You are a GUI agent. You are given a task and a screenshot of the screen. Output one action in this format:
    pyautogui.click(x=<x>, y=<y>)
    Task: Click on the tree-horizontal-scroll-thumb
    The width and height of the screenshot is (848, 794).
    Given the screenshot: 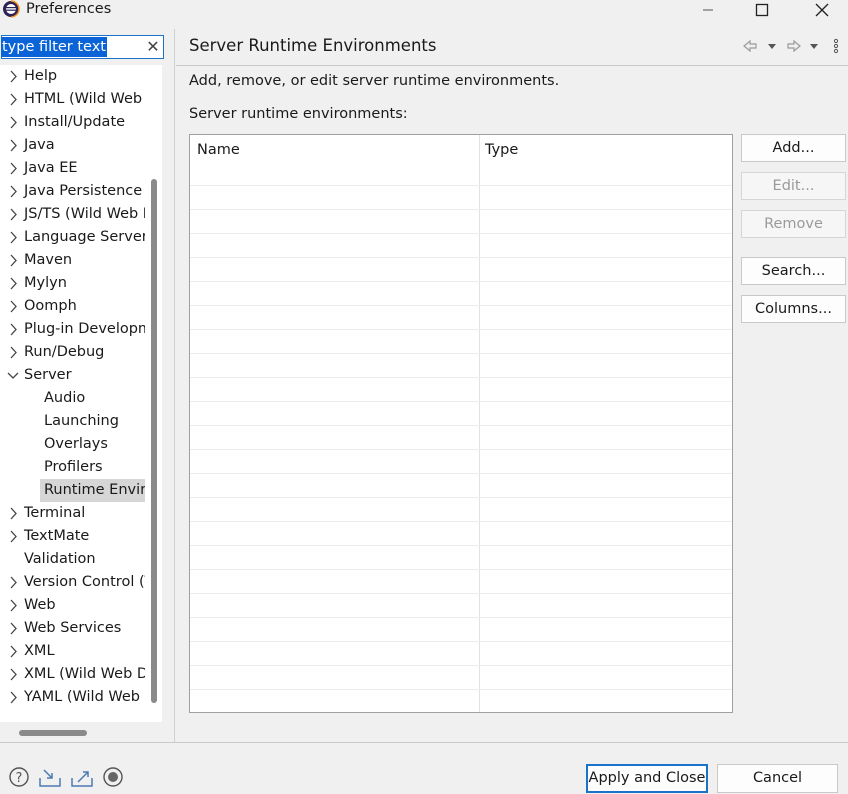 What is the action you would take?
    pyautogui.click(x=53, y=733)
    